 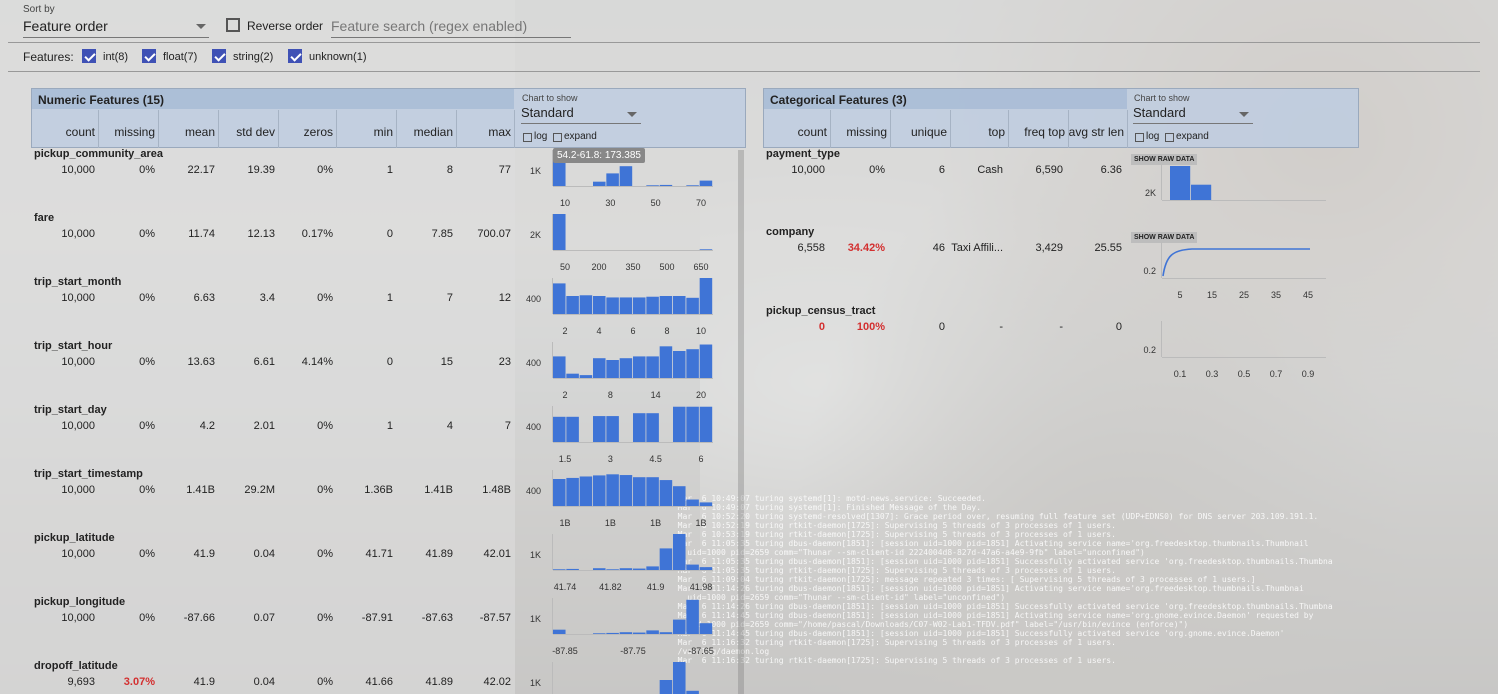 I want to click on histogram-chart: 400 1B 1B 1B 1B, so click(x=620, y=502).